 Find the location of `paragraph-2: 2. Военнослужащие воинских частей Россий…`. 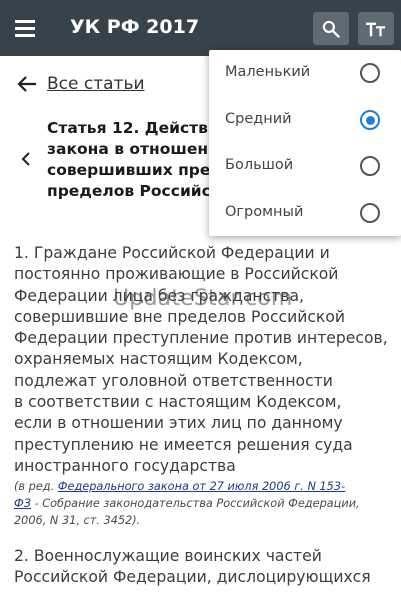

paragraph-2: 2. Военнослужащие воинских частей Россий… is located at coordinates (192, 567).